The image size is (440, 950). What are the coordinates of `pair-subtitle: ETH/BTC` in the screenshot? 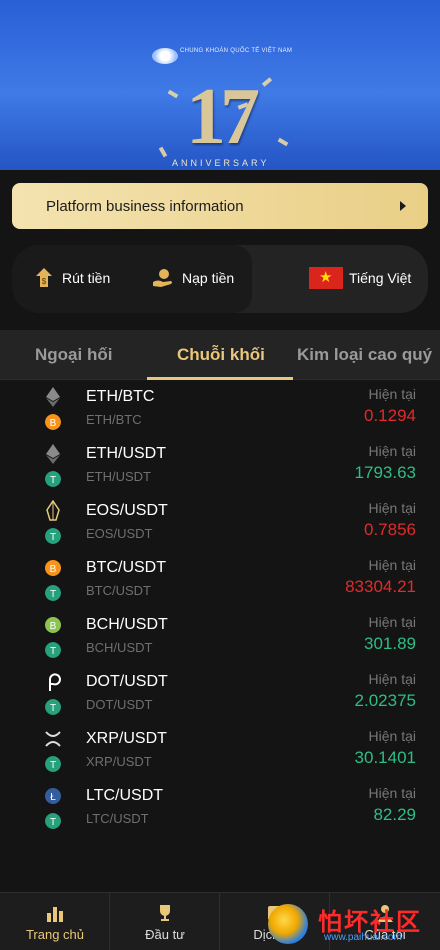 It's located at (114, 419).